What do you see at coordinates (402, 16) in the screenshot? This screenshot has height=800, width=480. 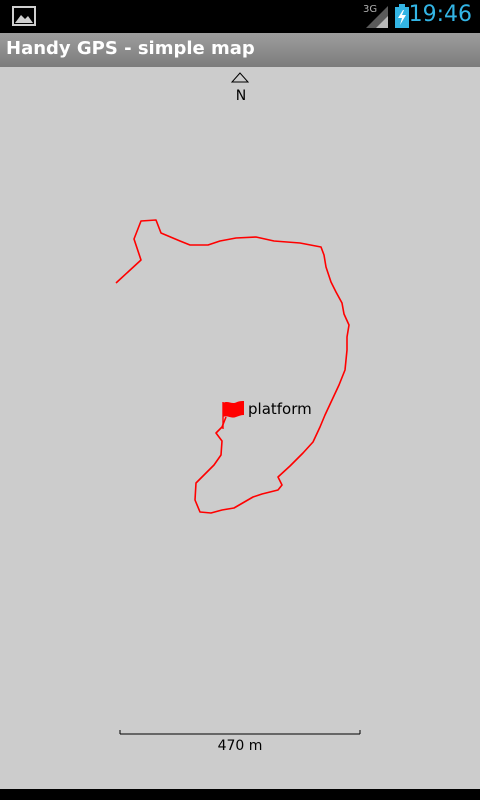 I see `battery-charging-icon` at bounding box center [402, 16].